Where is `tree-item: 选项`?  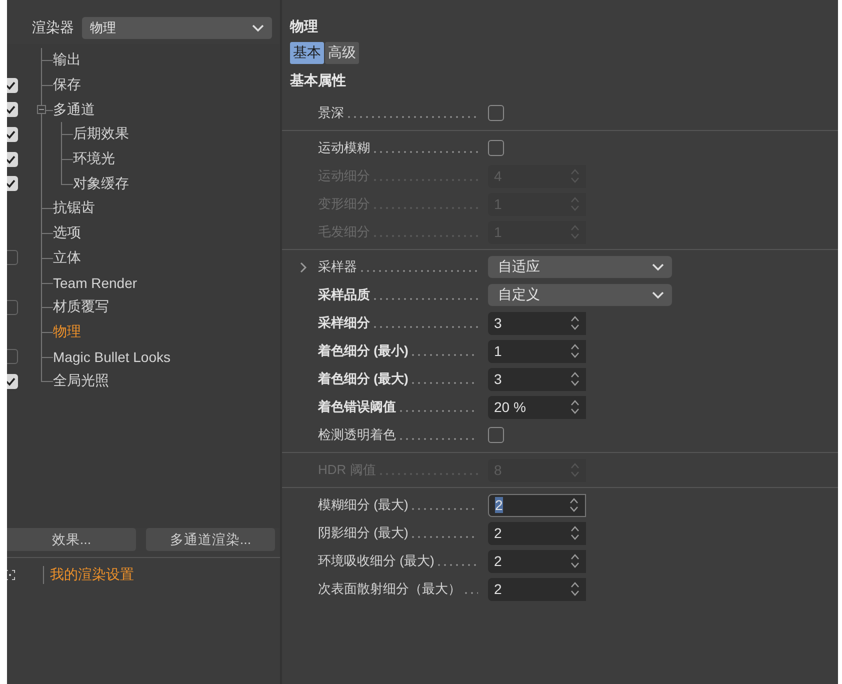
tree-item: 选项 is located at coordinates (67, 233).